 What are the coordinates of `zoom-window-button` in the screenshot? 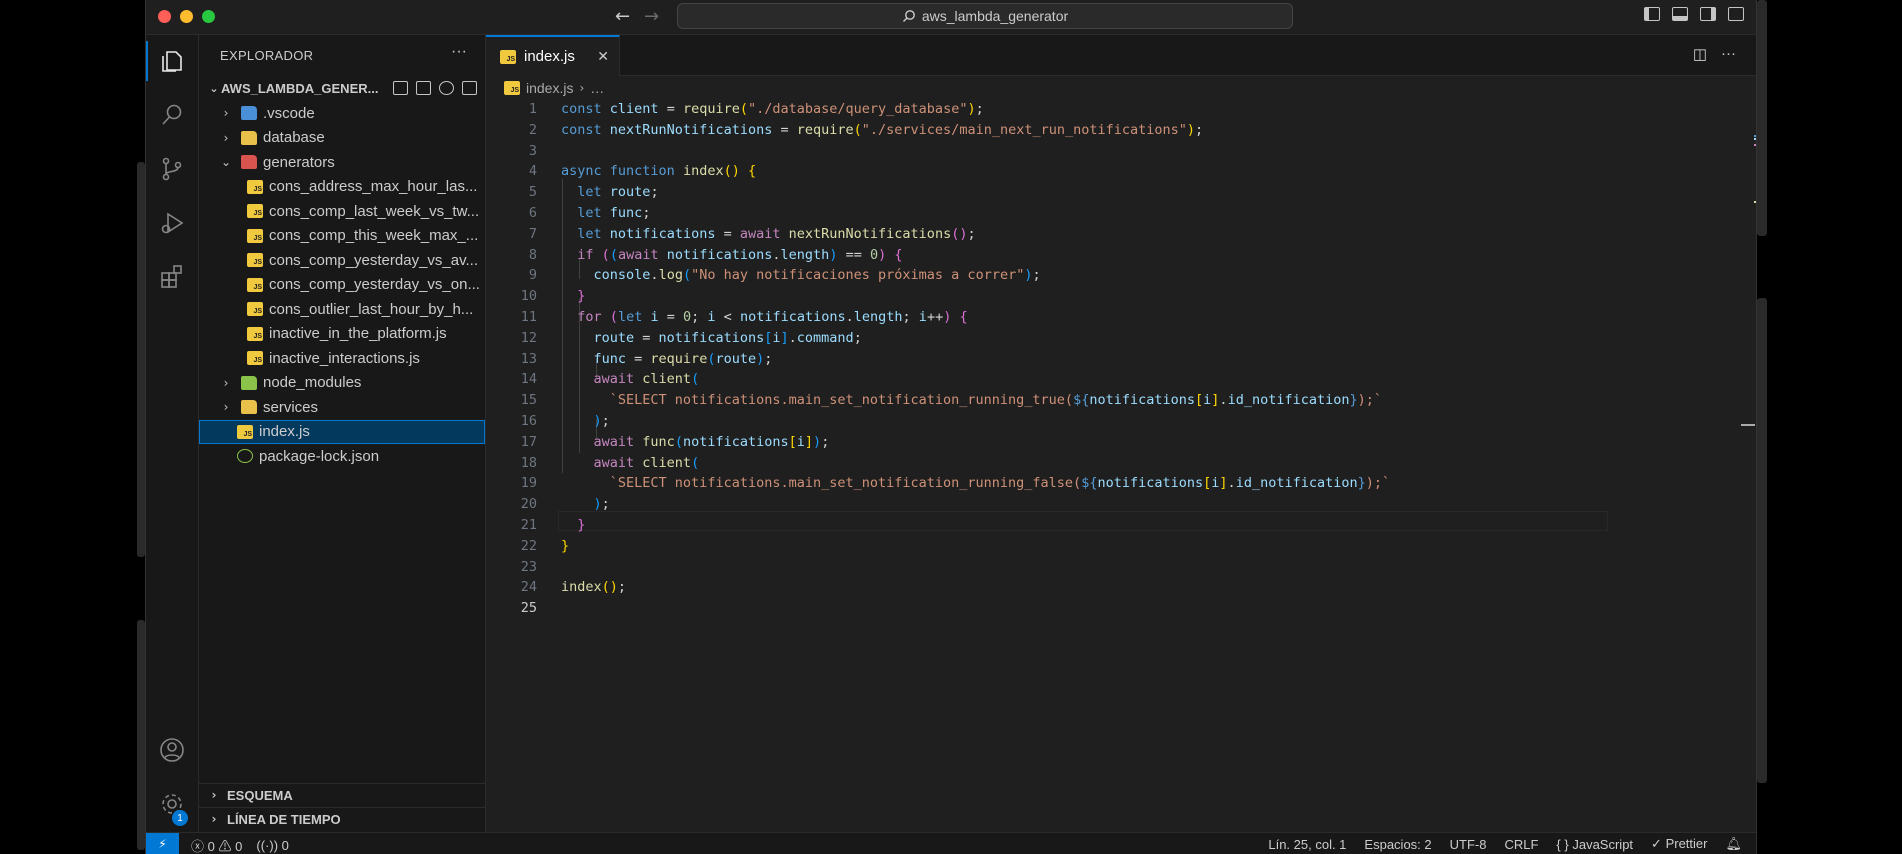 It's located at (208, 16).